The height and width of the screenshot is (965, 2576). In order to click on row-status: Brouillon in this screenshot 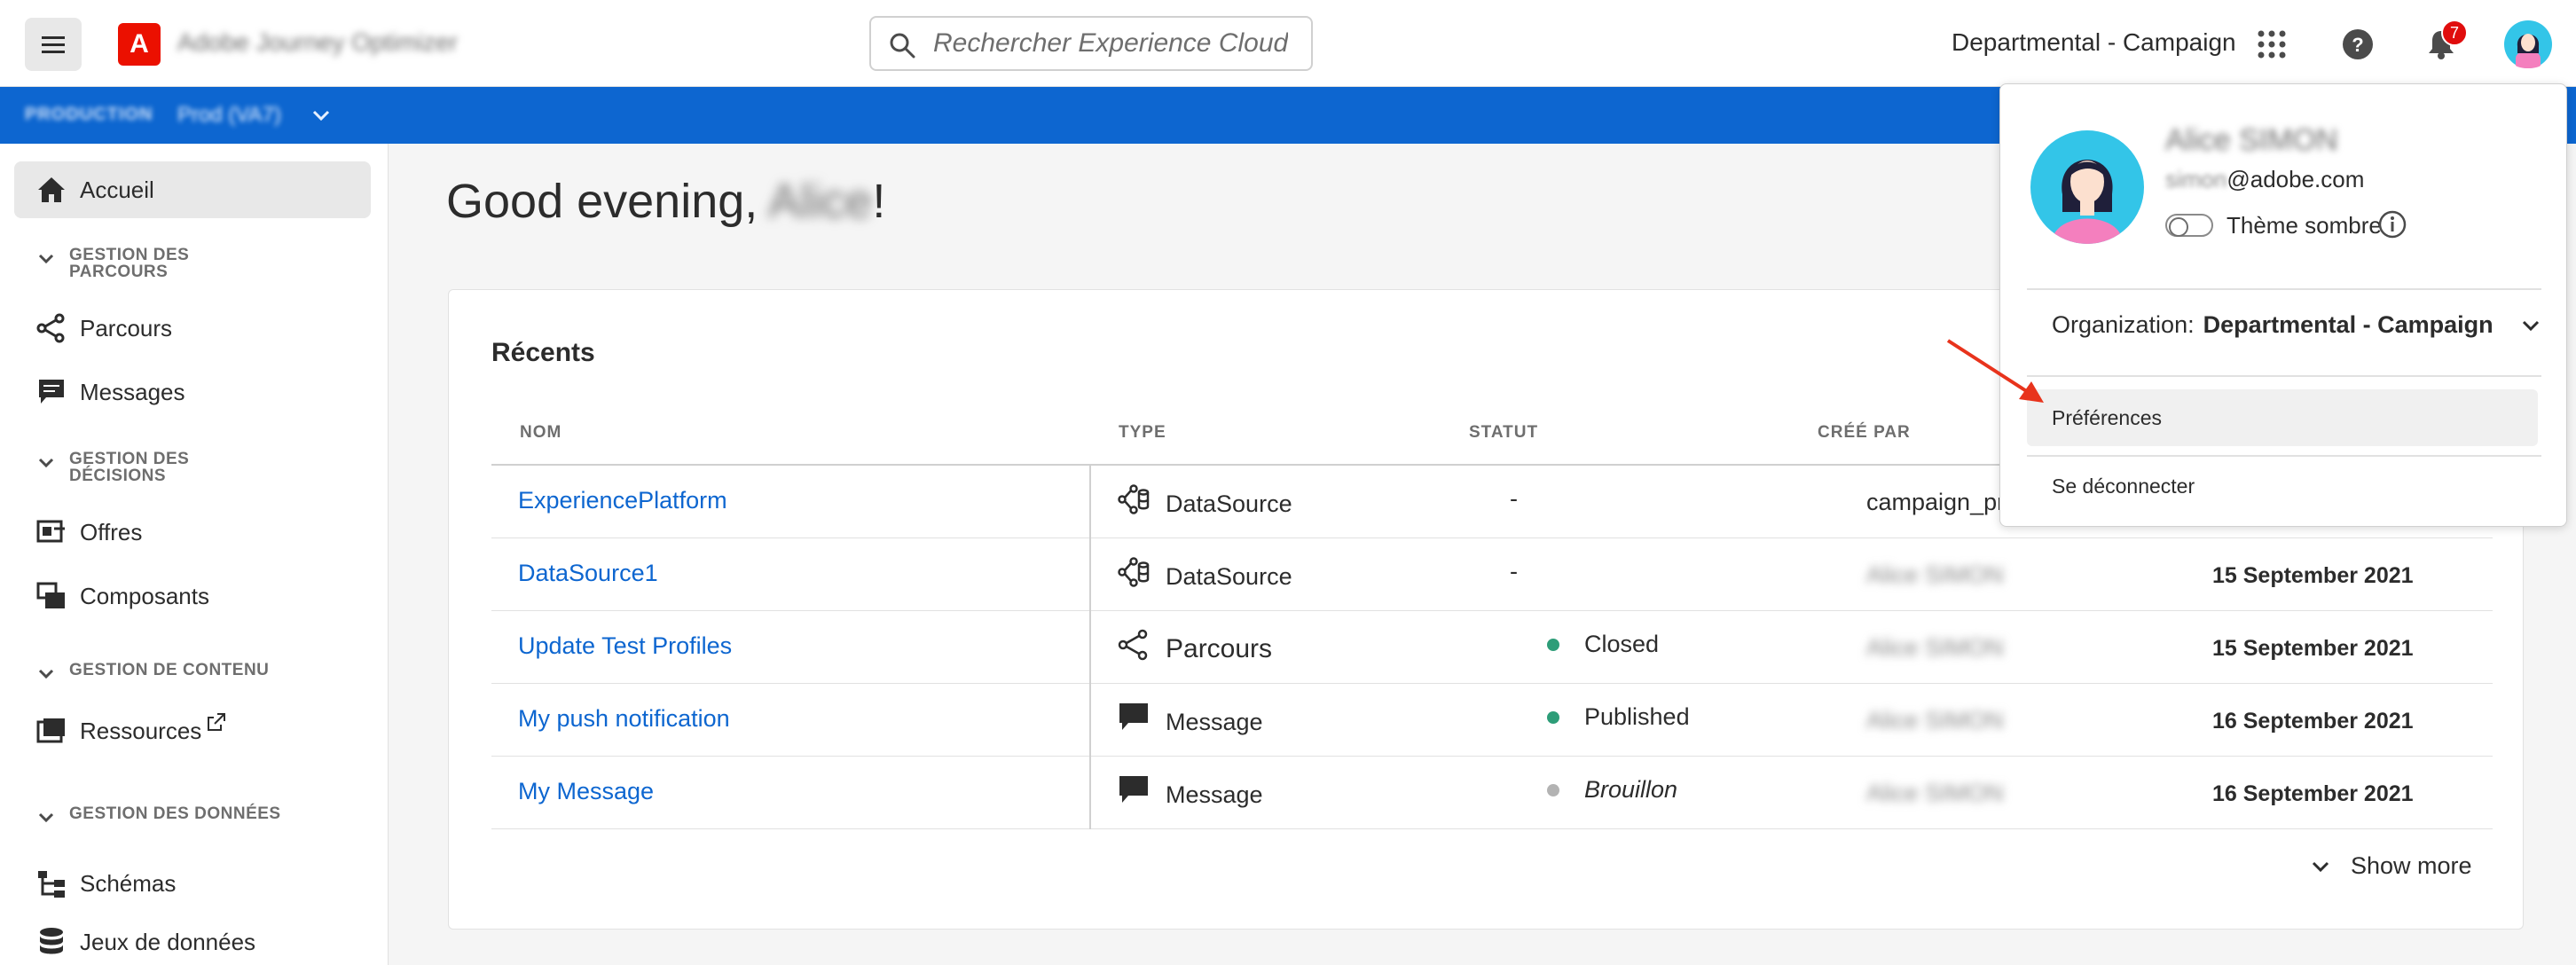, I will do `click(1612, 790)`.